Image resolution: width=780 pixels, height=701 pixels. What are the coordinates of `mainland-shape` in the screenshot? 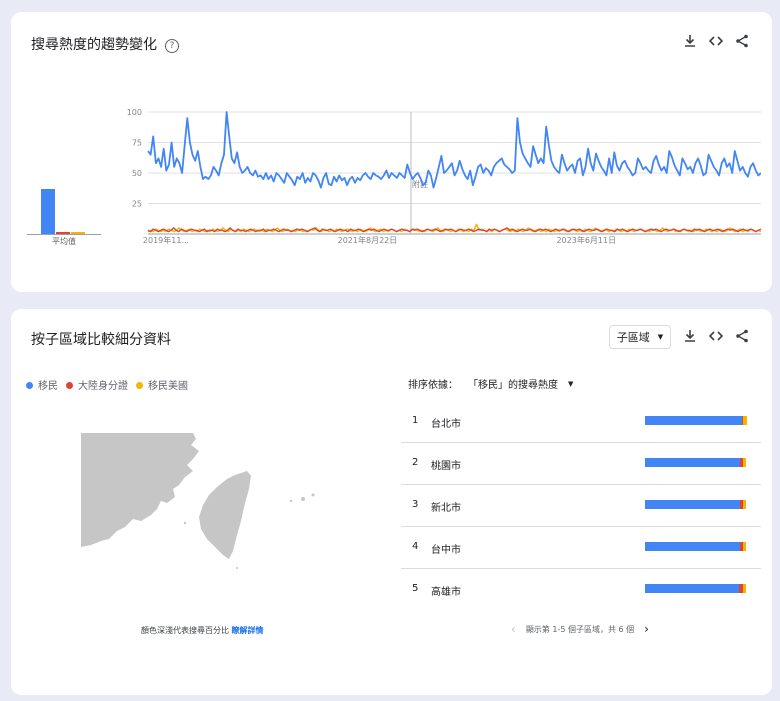 It's located at (140, 490).